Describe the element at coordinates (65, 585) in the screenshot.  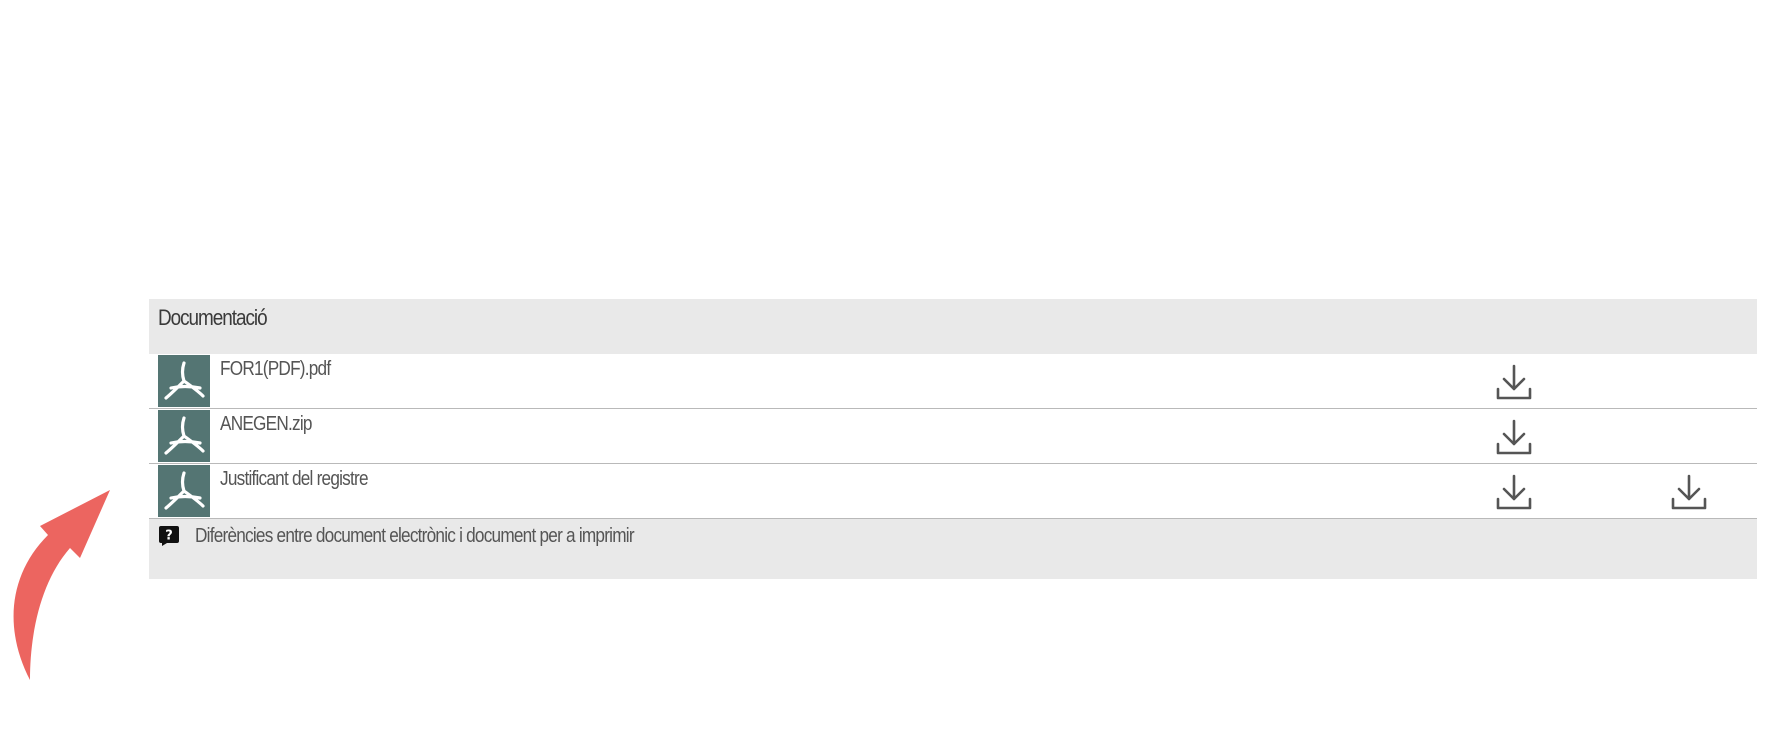
I see `curved-arrow-icon` at that location.